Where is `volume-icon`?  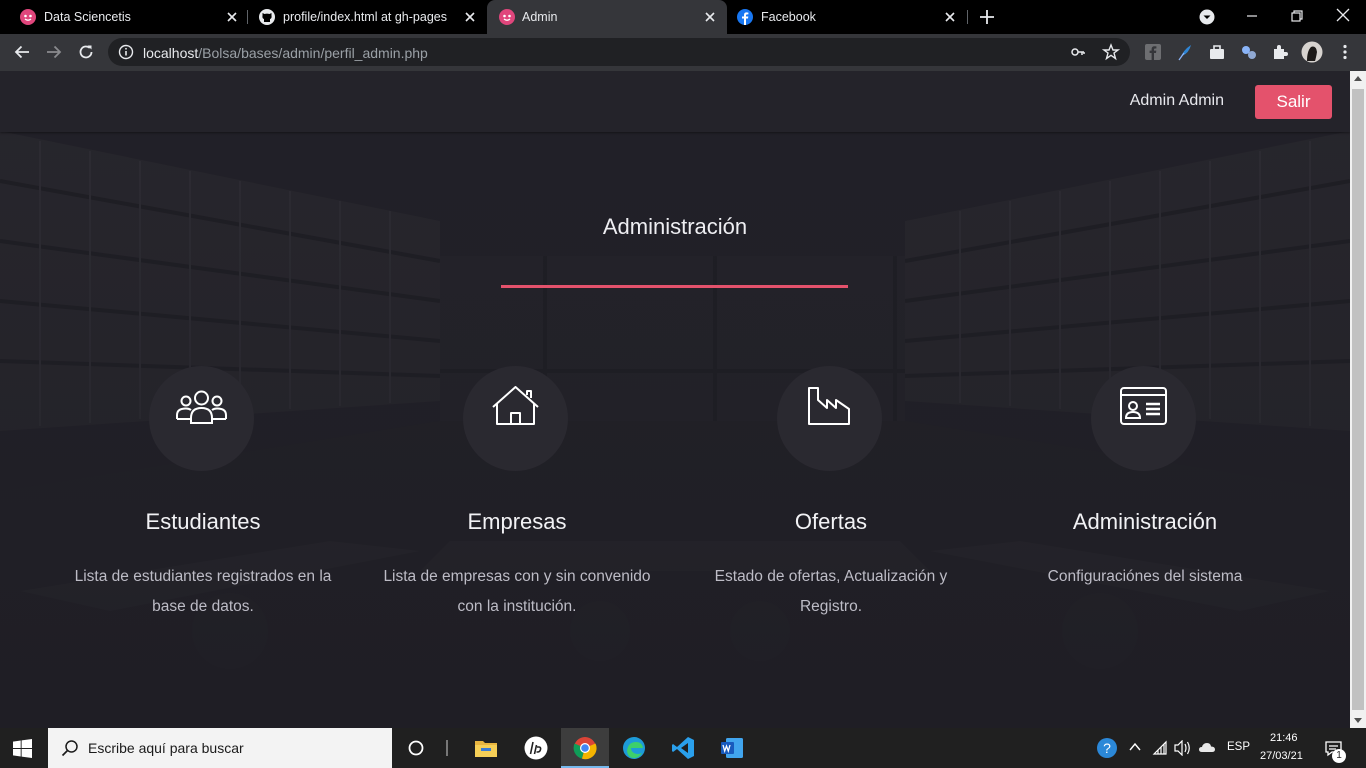
volume-icon is located at coordinates (1182, 748).